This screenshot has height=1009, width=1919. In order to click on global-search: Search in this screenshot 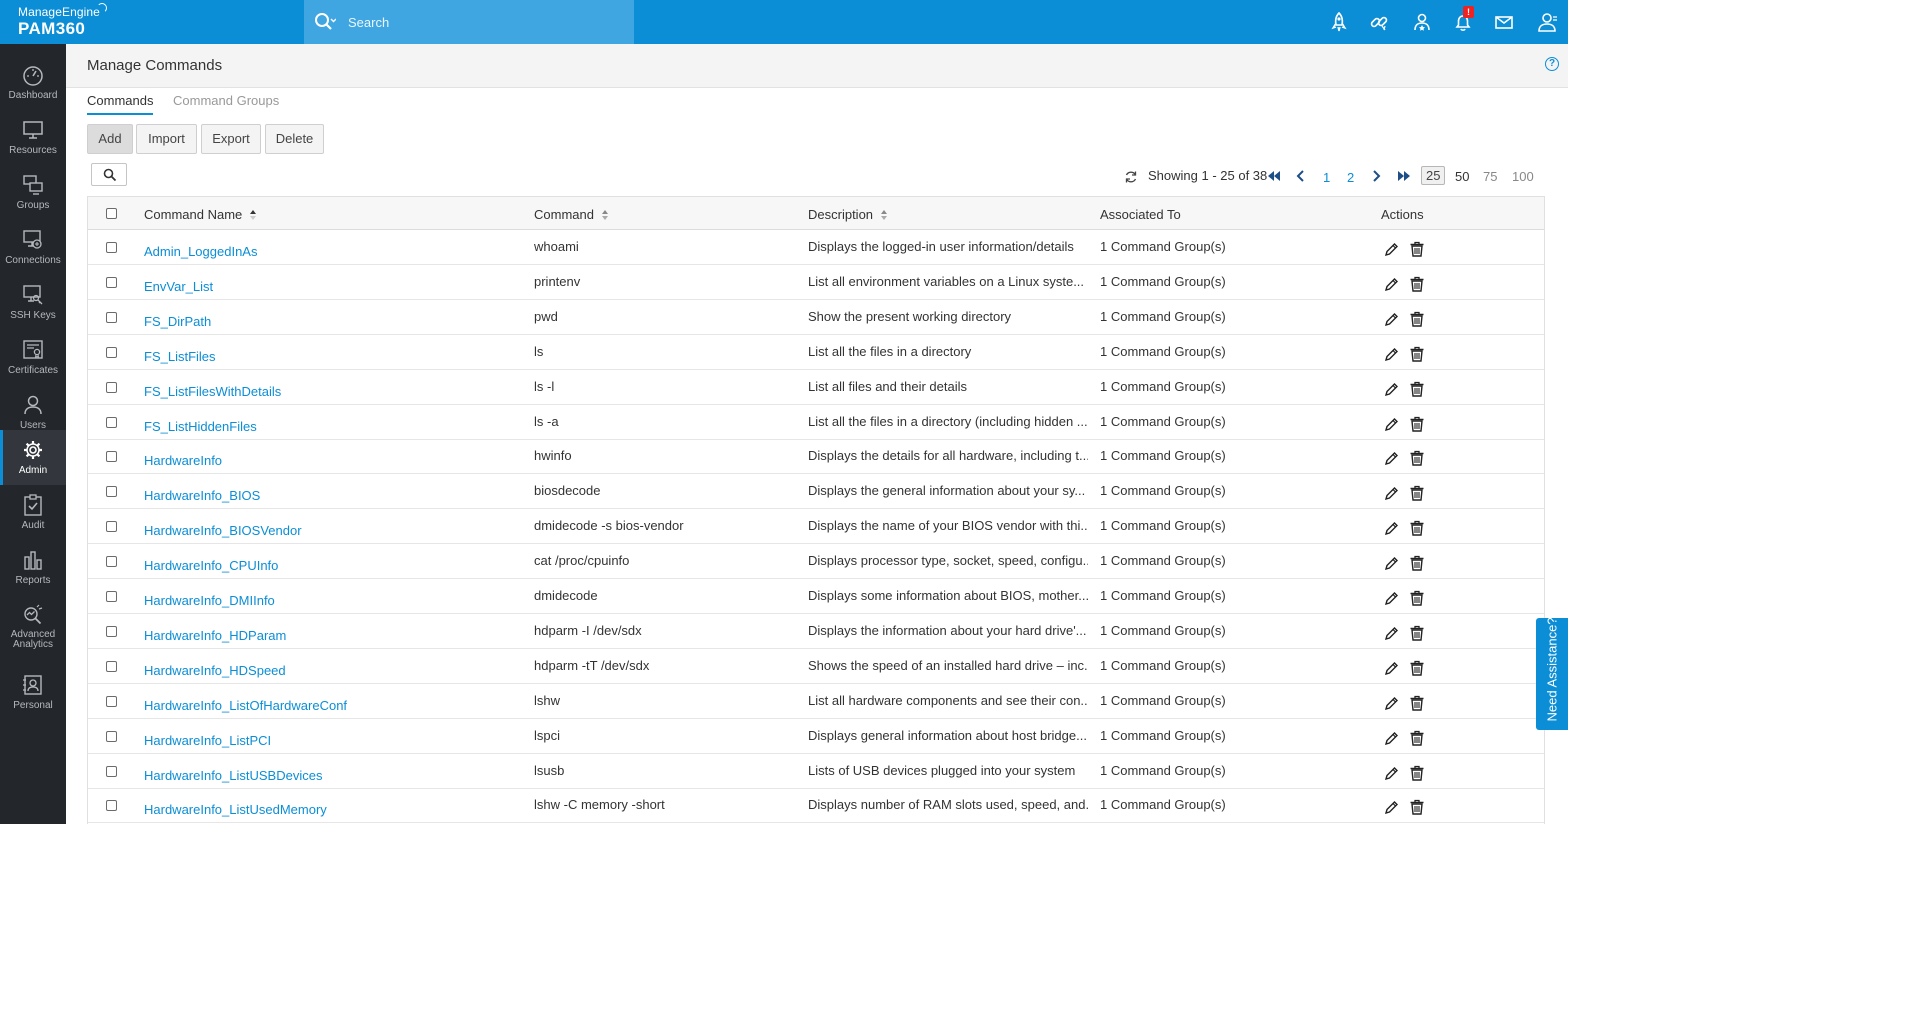, I will do `click(469, 22)`.